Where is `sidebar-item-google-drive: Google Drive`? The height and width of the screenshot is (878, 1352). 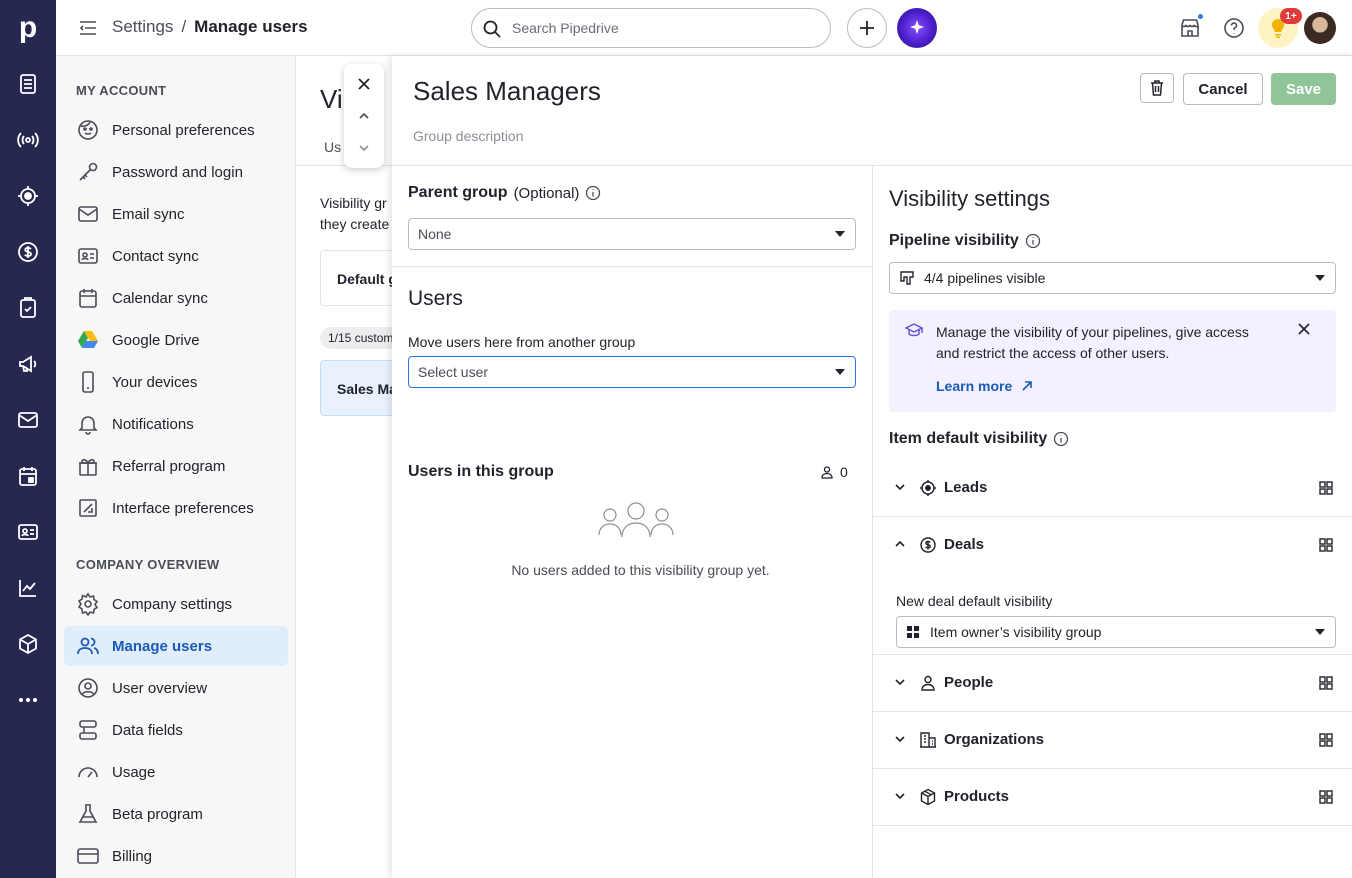 sidebar-item-google-drive: Google Drive is located at coordinates (176, 340).